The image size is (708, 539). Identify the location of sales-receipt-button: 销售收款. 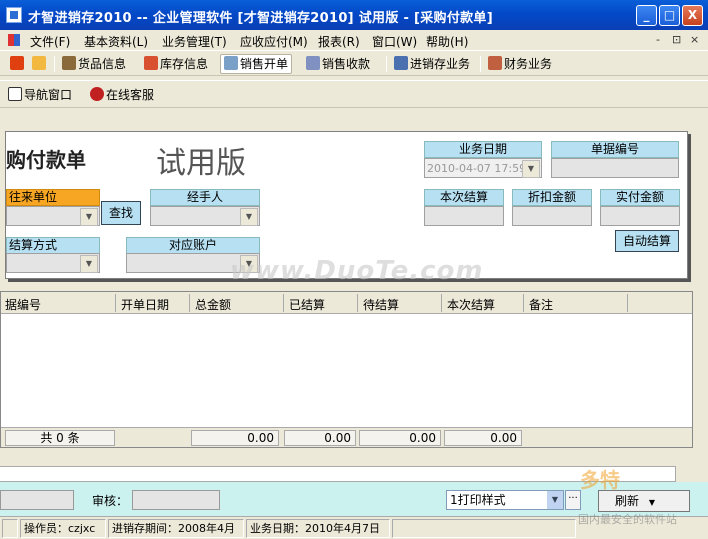
(338, 64).